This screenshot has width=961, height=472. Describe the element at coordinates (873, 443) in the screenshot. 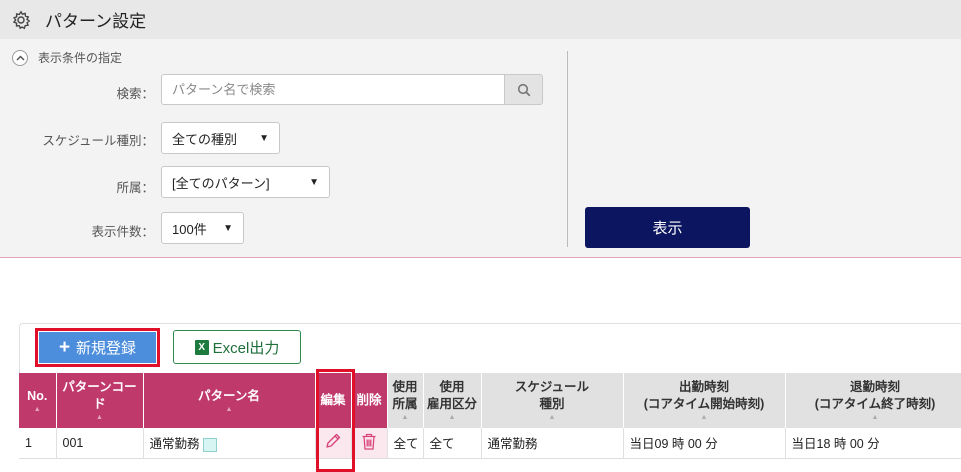

I see `cell-end-time: 当日18 時 00 分` at that location.